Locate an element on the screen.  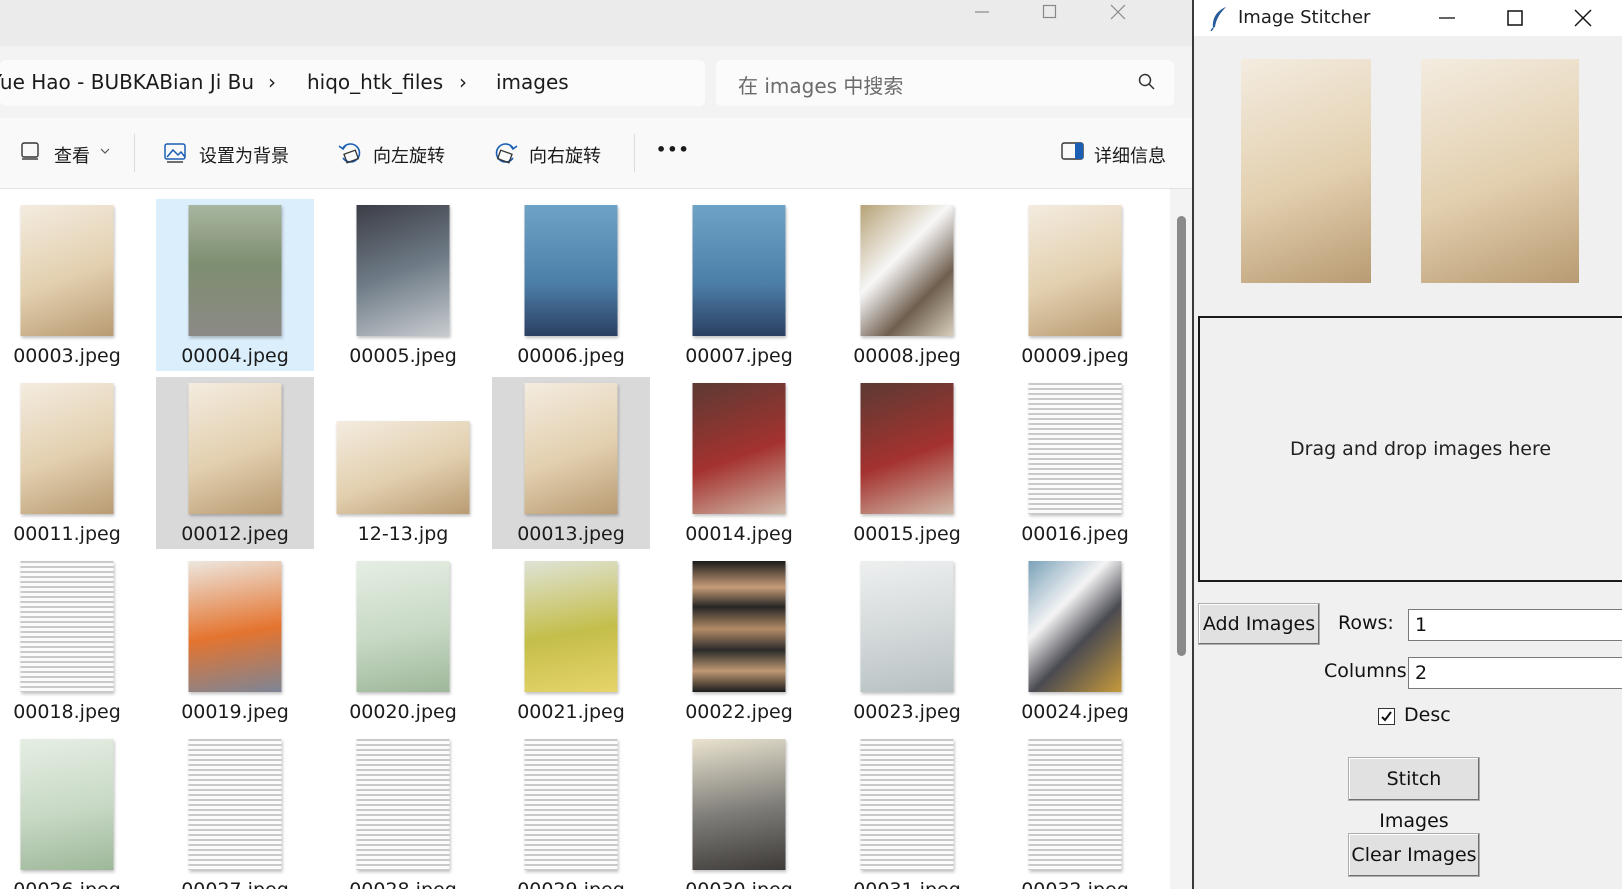
drop-zone: Drag and drop images here is located at coordinates (1410, 449).